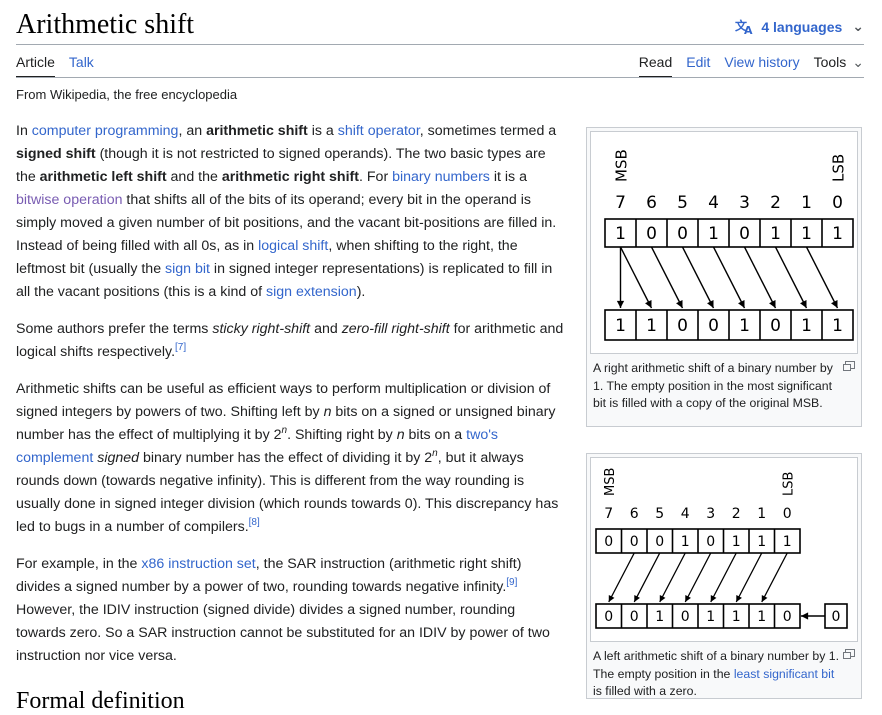  Describe the element at coordinates (744, 27) in the screenshot. I see `translate-icon: 文 A` at that location.